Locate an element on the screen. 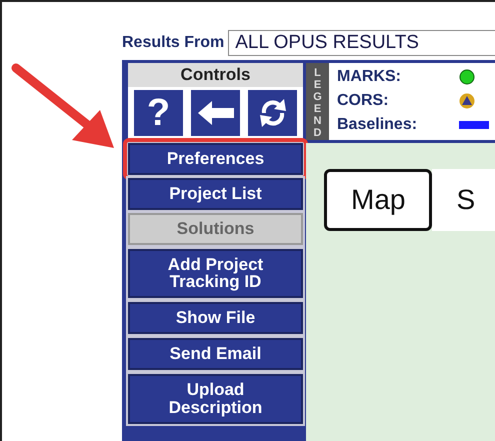 The height and width of the screenshot is (441, 495). legend-label: Baselines: is located at coordinates (377, 125).